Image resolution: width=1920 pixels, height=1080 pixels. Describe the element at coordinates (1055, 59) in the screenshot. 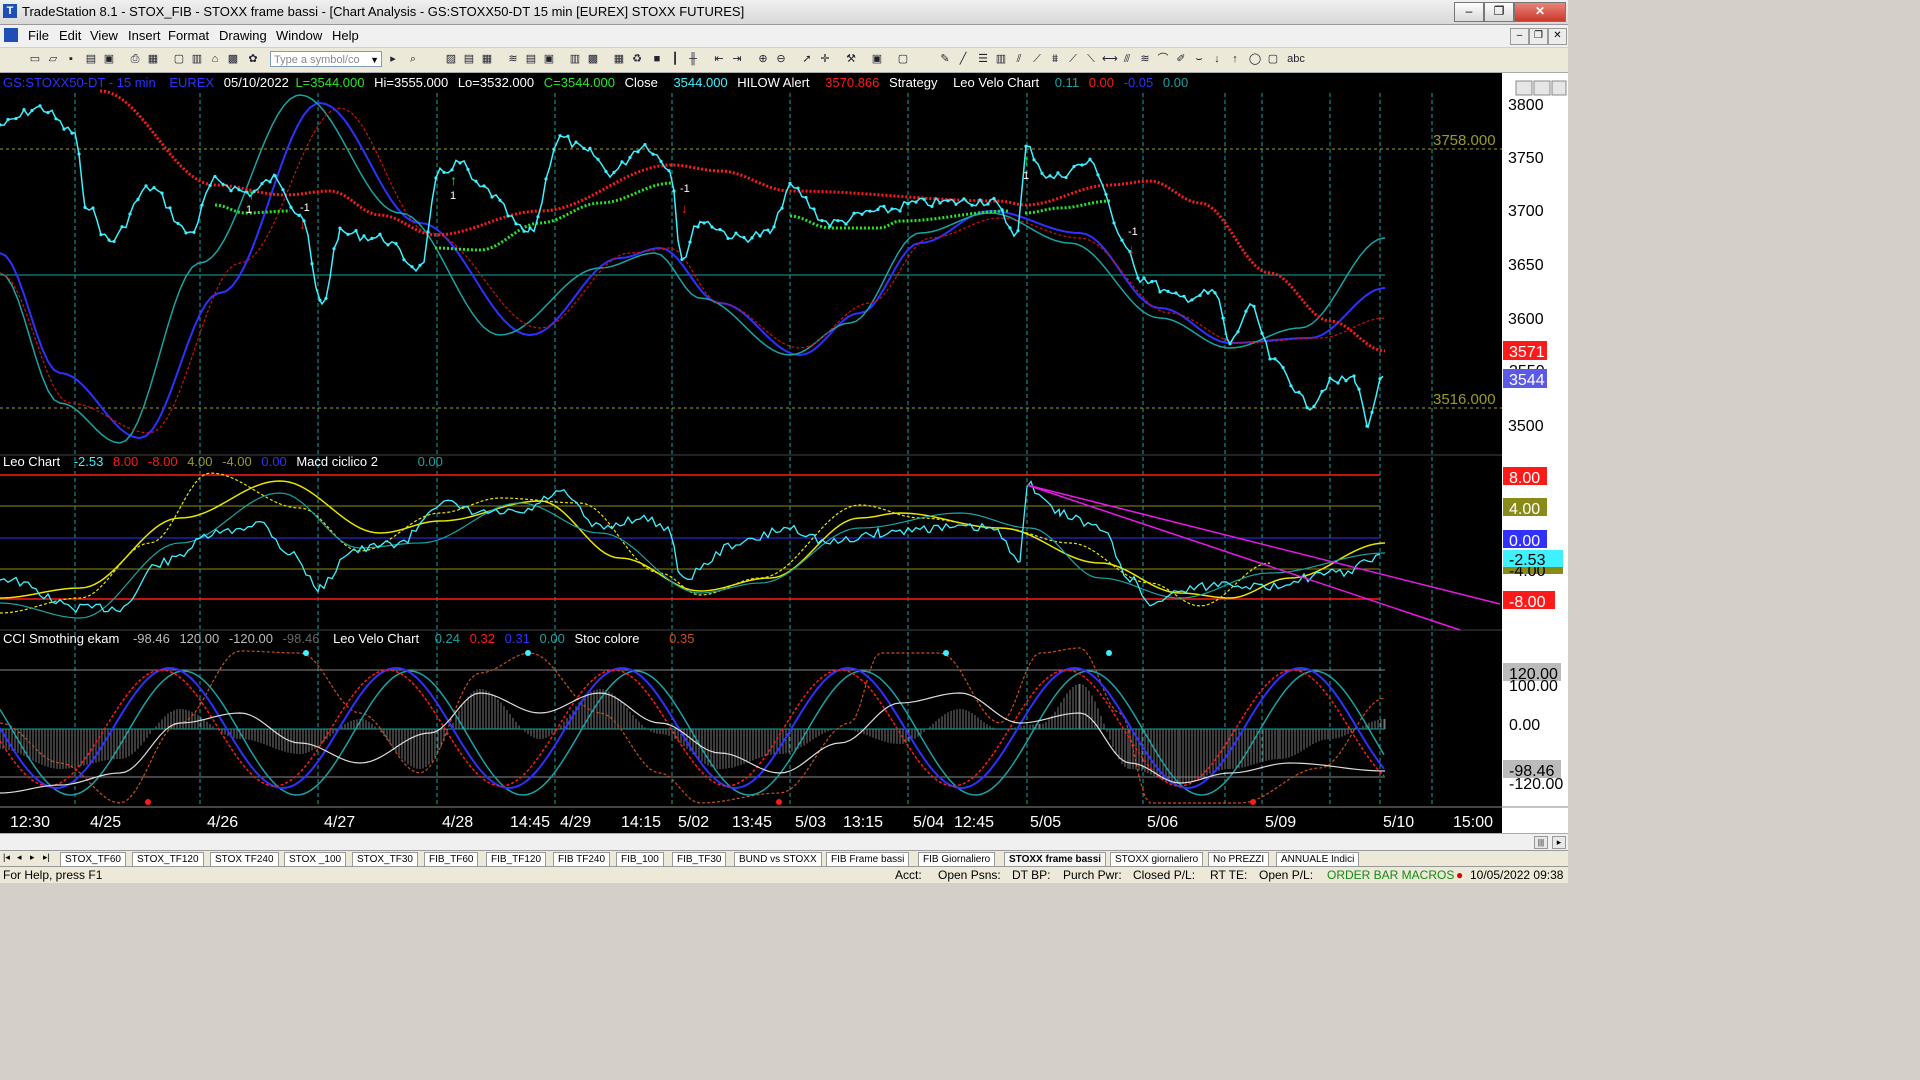

I see `fib-icon: ⩩` at that location.